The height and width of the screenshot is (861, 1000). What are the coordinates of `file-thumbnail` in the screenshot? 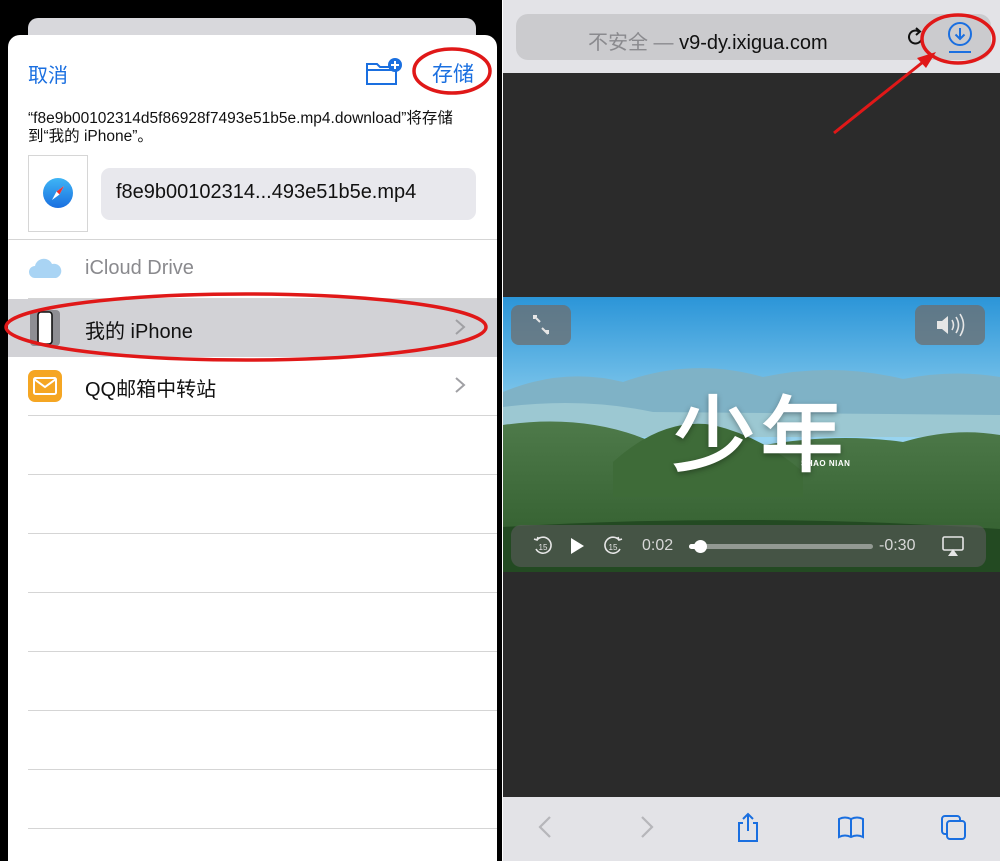 It's located at (58, 193).